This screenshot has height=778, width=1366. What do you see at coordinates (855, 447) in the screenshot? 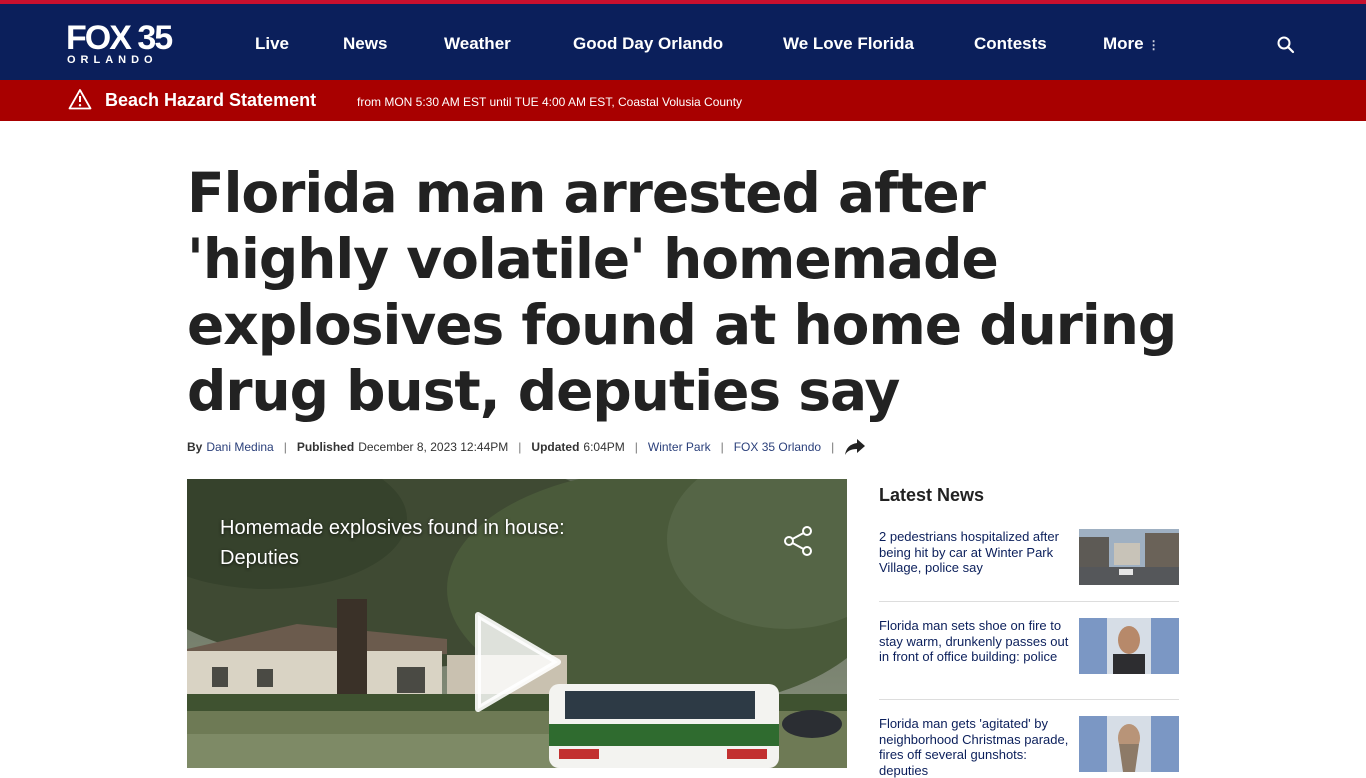
I see `share-arrow-icon` at bounding box center [855, 447].